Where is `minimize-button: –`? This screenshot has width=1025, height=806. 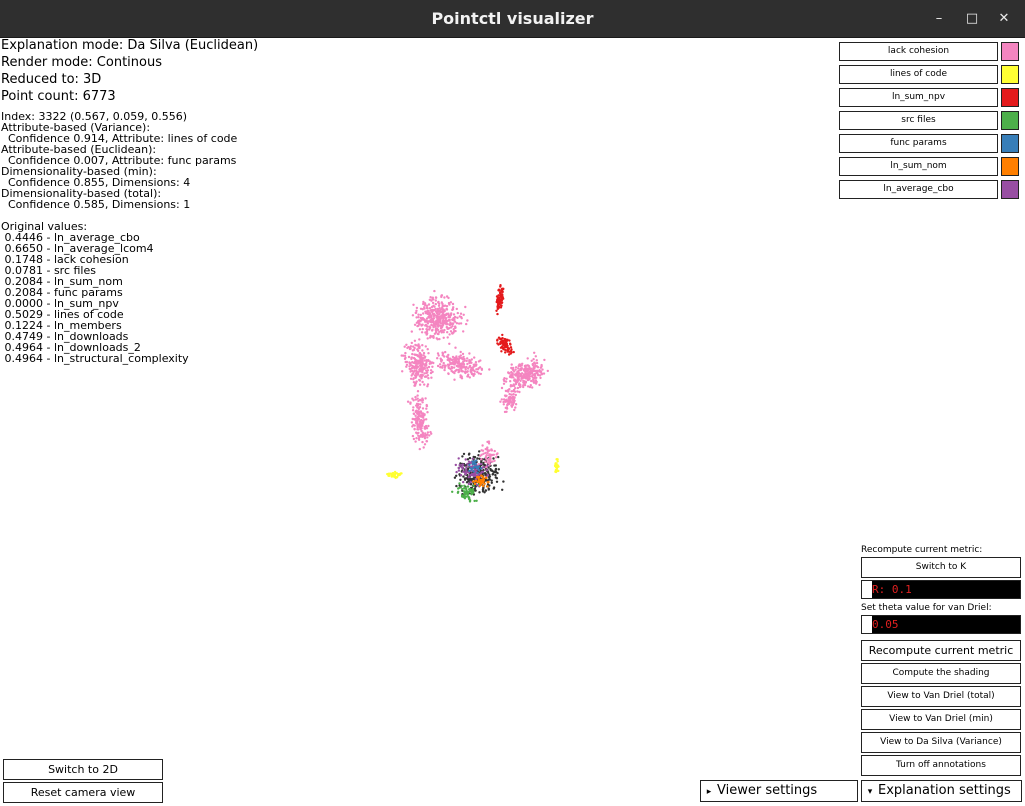
minimize-button: – is located at coordinates (939, 18).